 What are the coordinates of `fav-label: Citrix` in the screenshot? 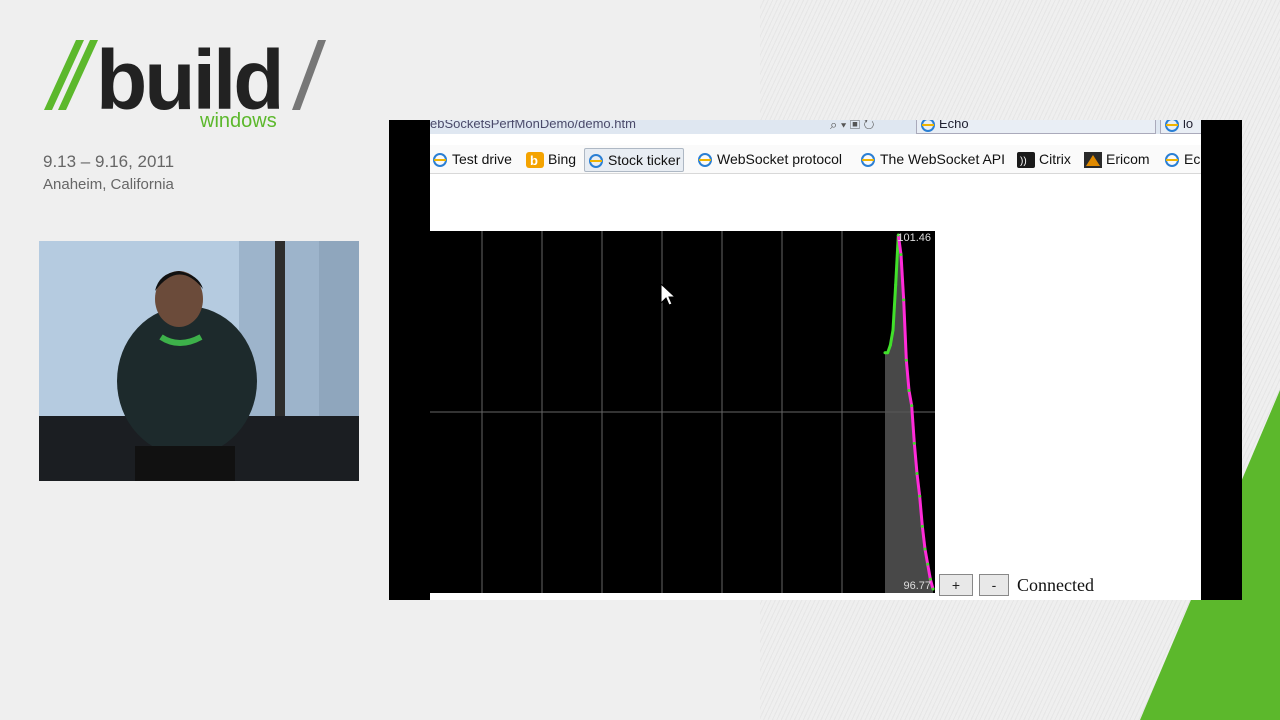 It's located at (1055, 159).